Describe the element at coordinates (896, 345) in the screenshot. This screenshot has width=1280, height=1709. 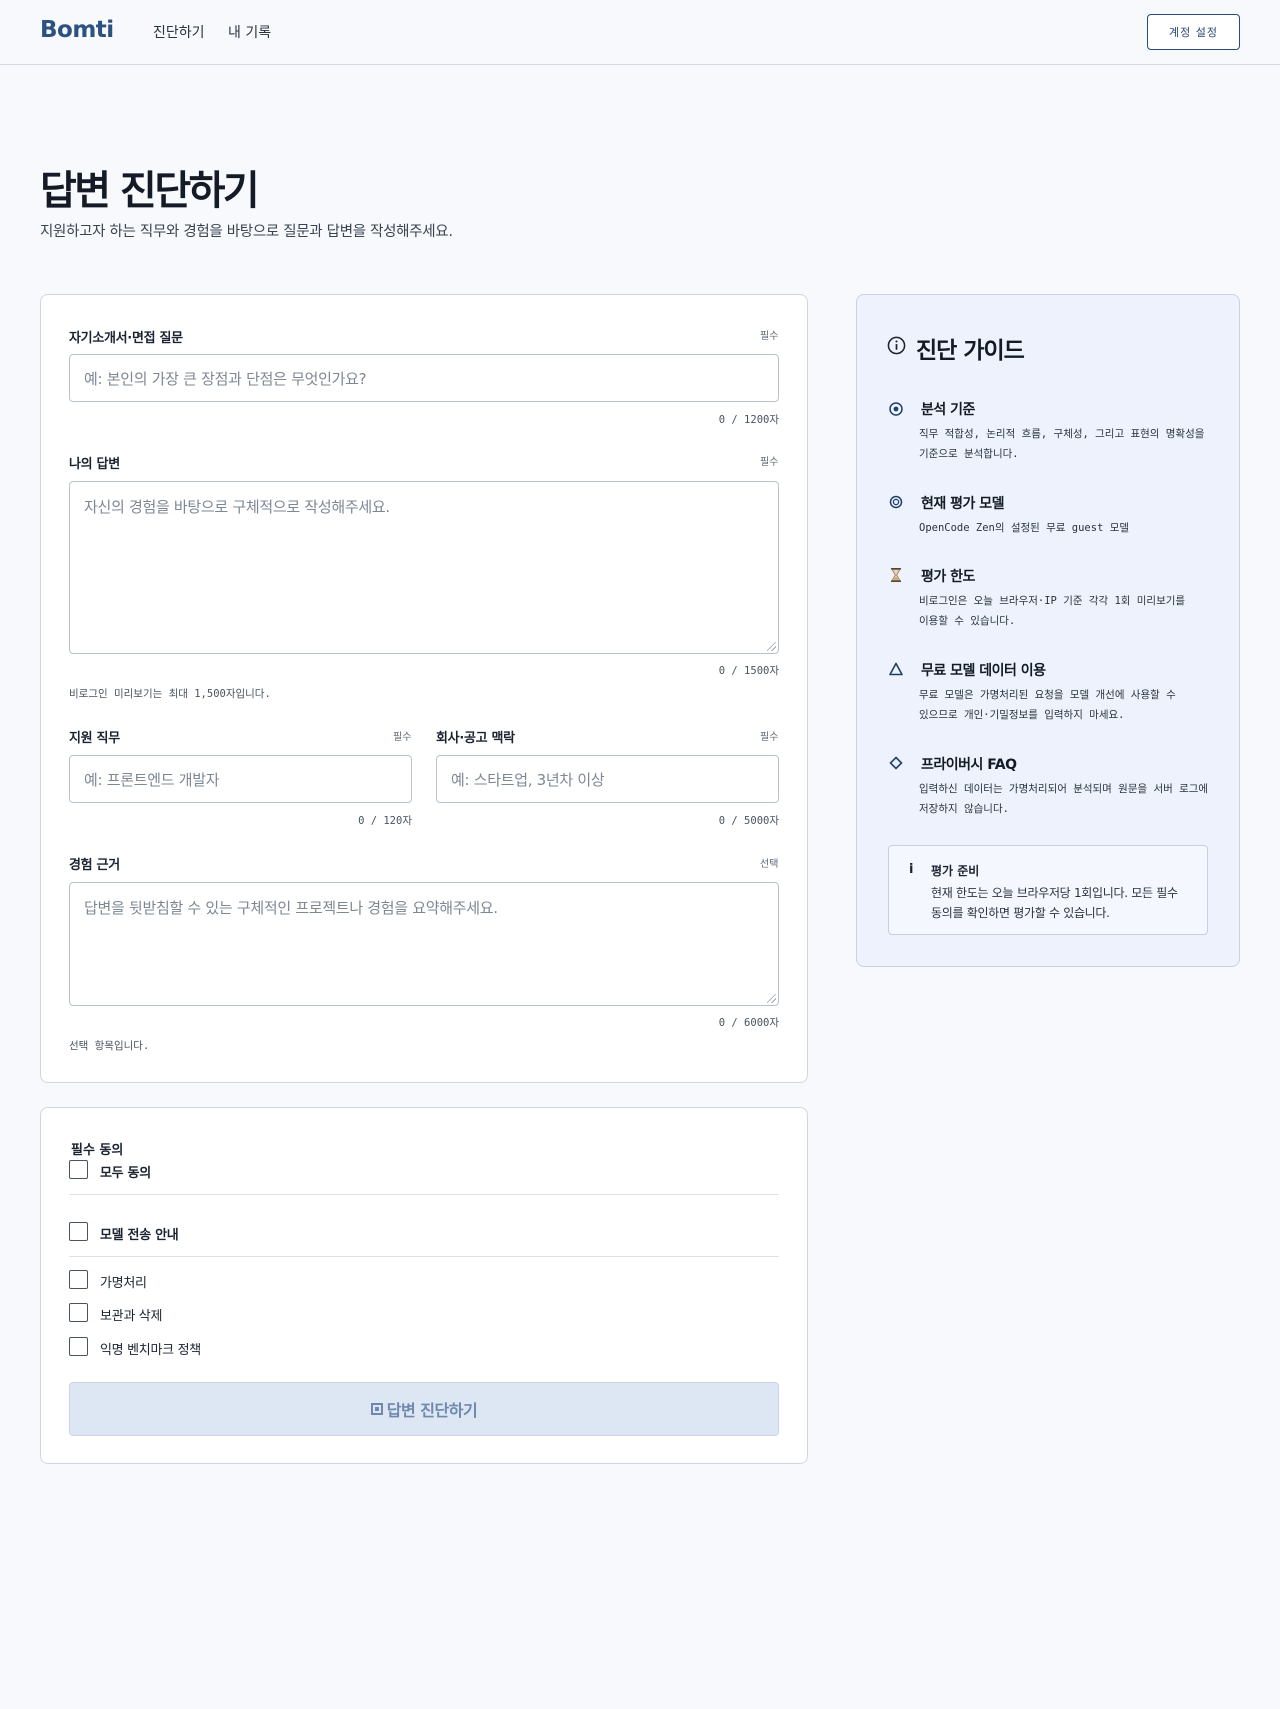
I see `info-circle-icon` at that location.